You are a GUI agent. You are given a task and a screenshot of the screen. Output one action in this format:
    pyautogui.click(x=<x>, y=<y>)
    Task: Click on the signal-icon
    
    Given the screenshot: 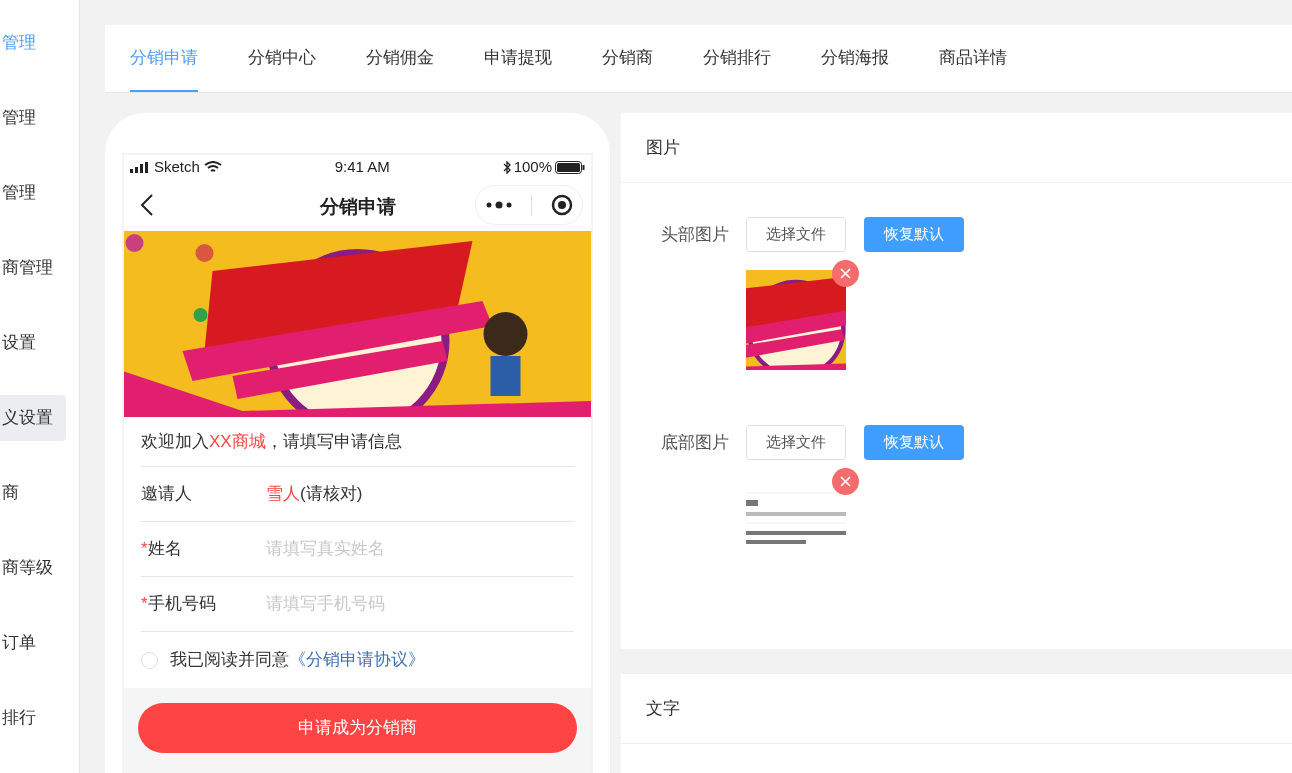 What is the action you would take?
    pyautogui.click(x=140, y=167)
    